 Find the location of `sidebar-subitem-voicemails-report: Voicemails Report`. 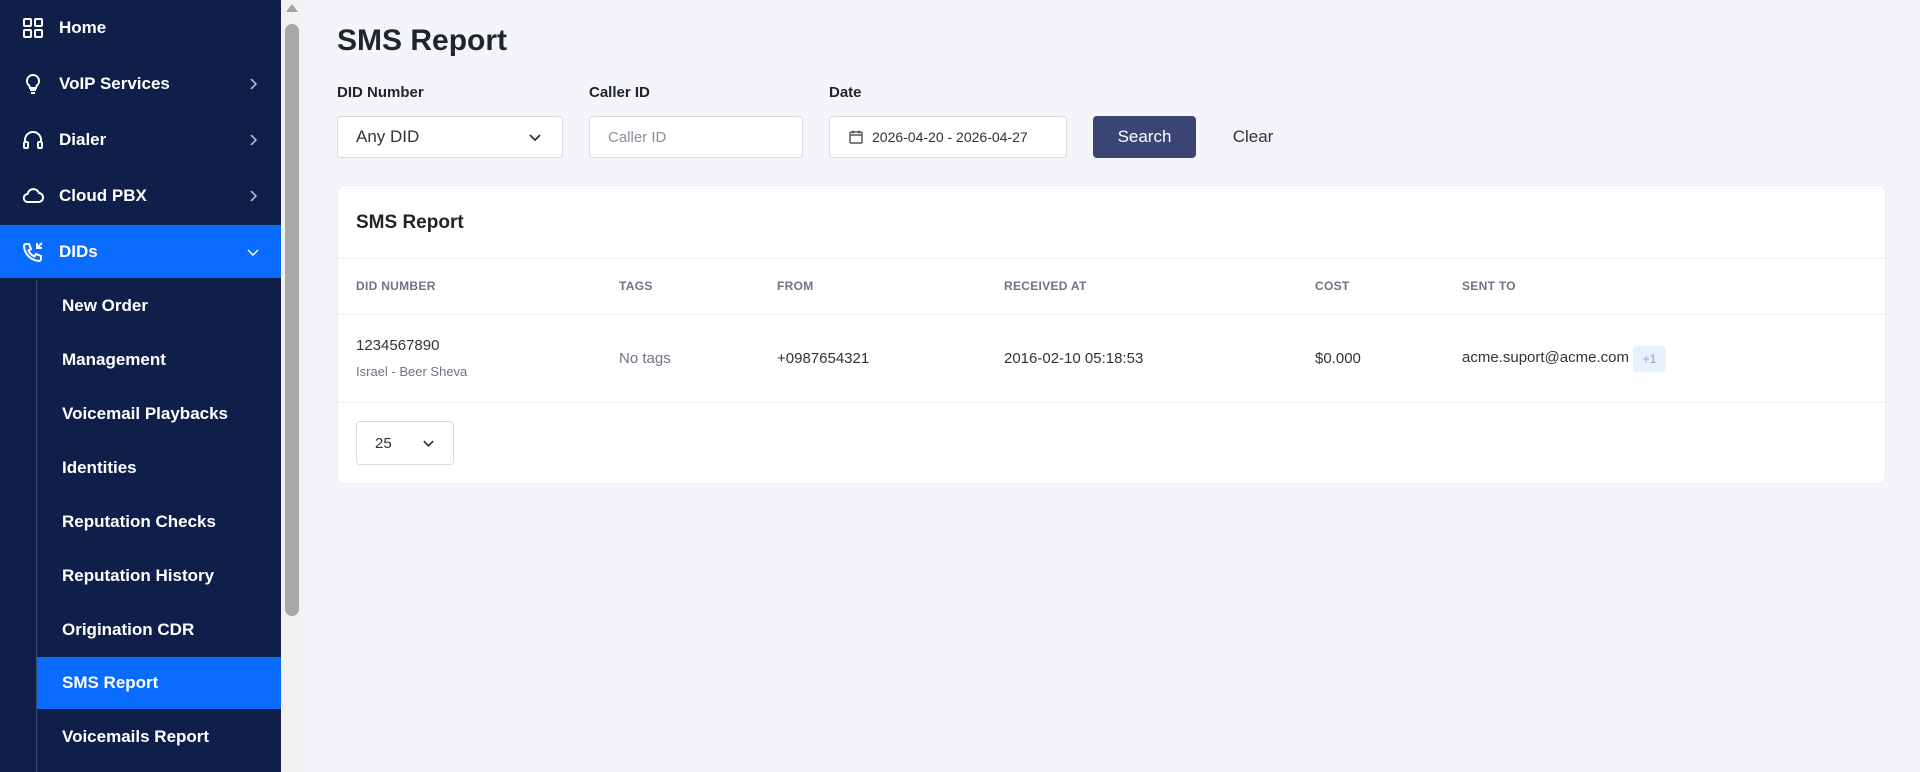

sidebar-subitem-voicemails-report: Voicemails Report is located at coordinates (159, 737).